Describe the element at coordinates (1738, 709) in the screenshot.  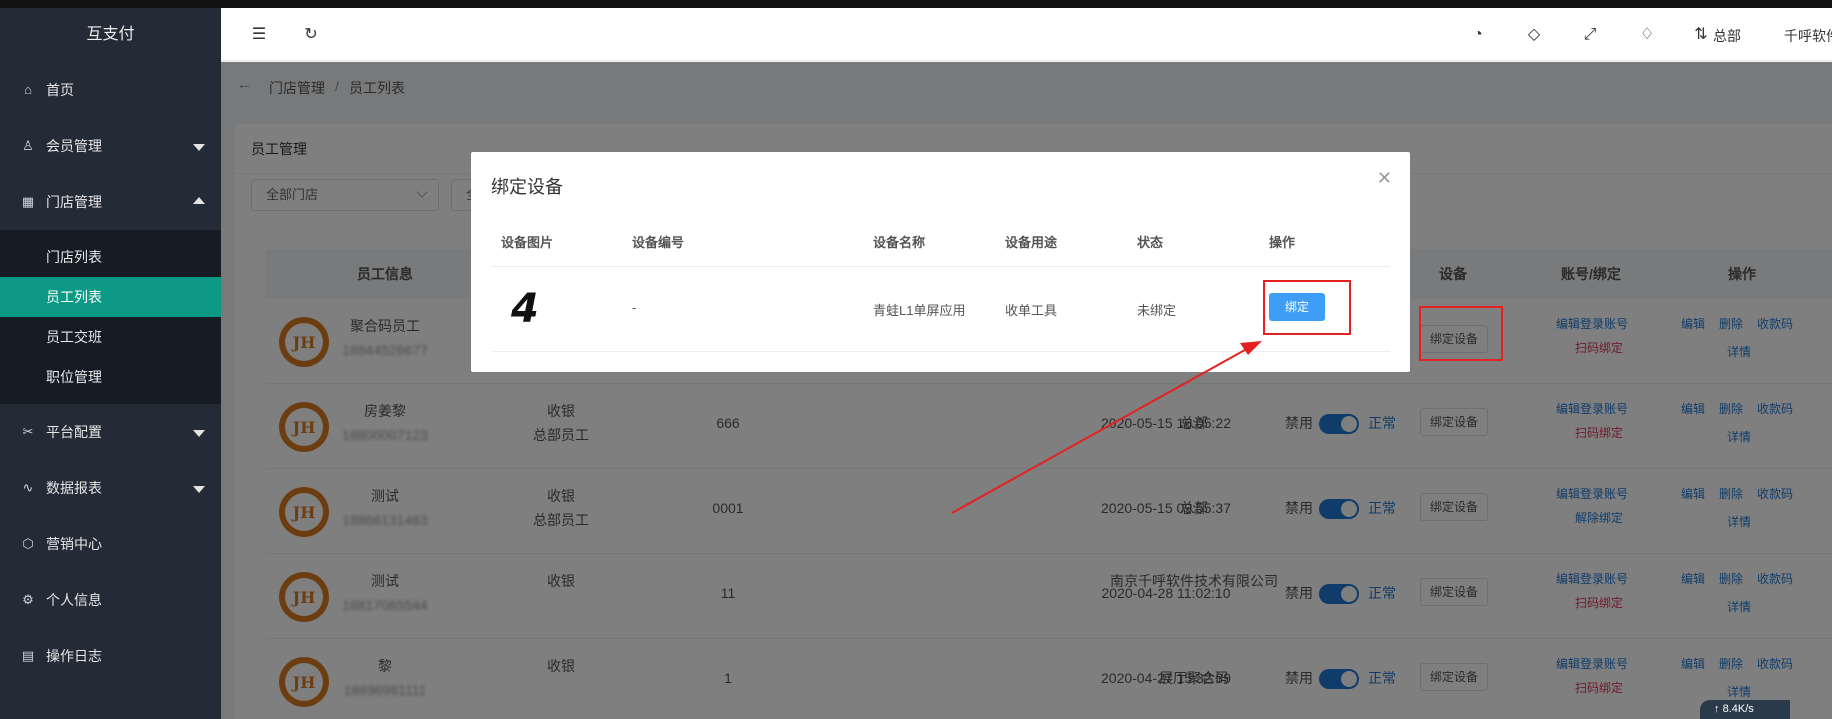
I see `network-speed: 8.4K/s` at that location.